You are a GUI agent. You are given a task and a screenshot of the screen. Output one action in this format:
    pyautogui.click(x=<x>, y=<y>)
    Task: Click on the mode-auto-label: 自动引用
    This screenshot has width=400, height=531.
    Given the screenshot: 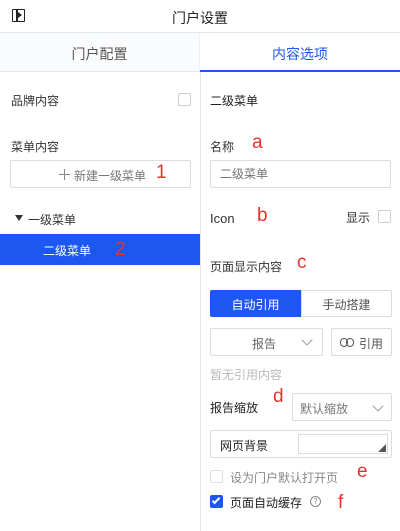 What is the action you would take?
    pyautogui.click(x=255, y=305)
    